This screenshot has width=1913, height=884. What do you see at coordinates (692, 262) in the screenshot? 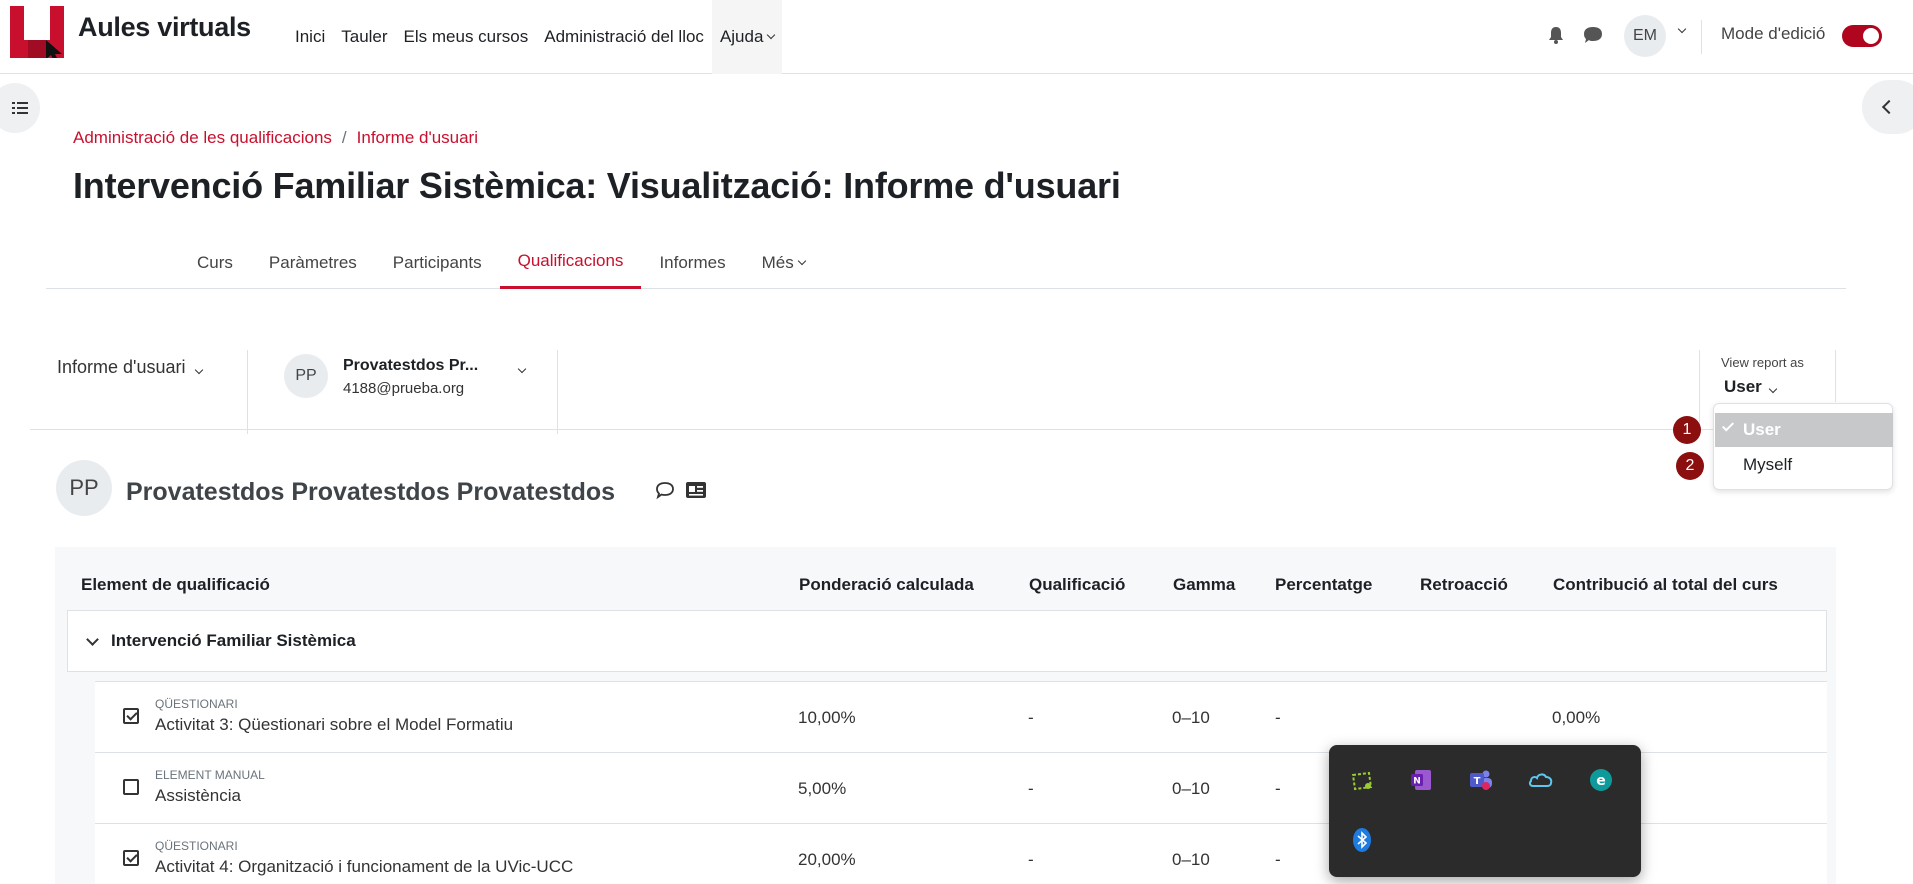
I see `tab-informes: Informes` at bounding box center [692, 262].